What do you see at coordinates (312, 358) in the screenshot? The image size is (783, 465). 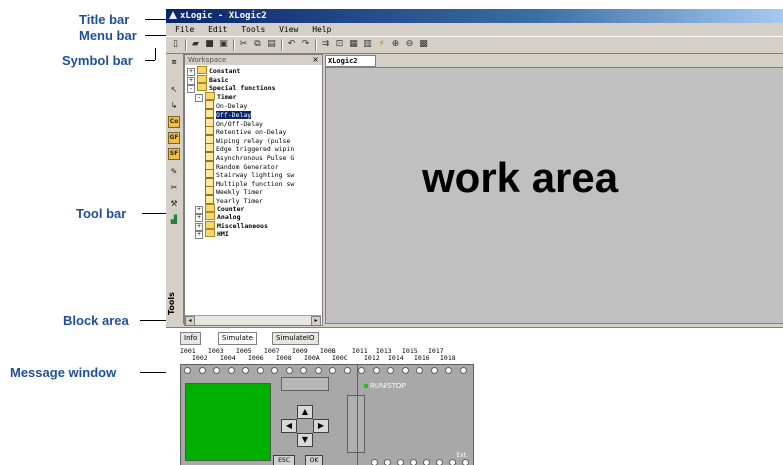 I see `input-label: I00A` at bounding box center [312, 358].